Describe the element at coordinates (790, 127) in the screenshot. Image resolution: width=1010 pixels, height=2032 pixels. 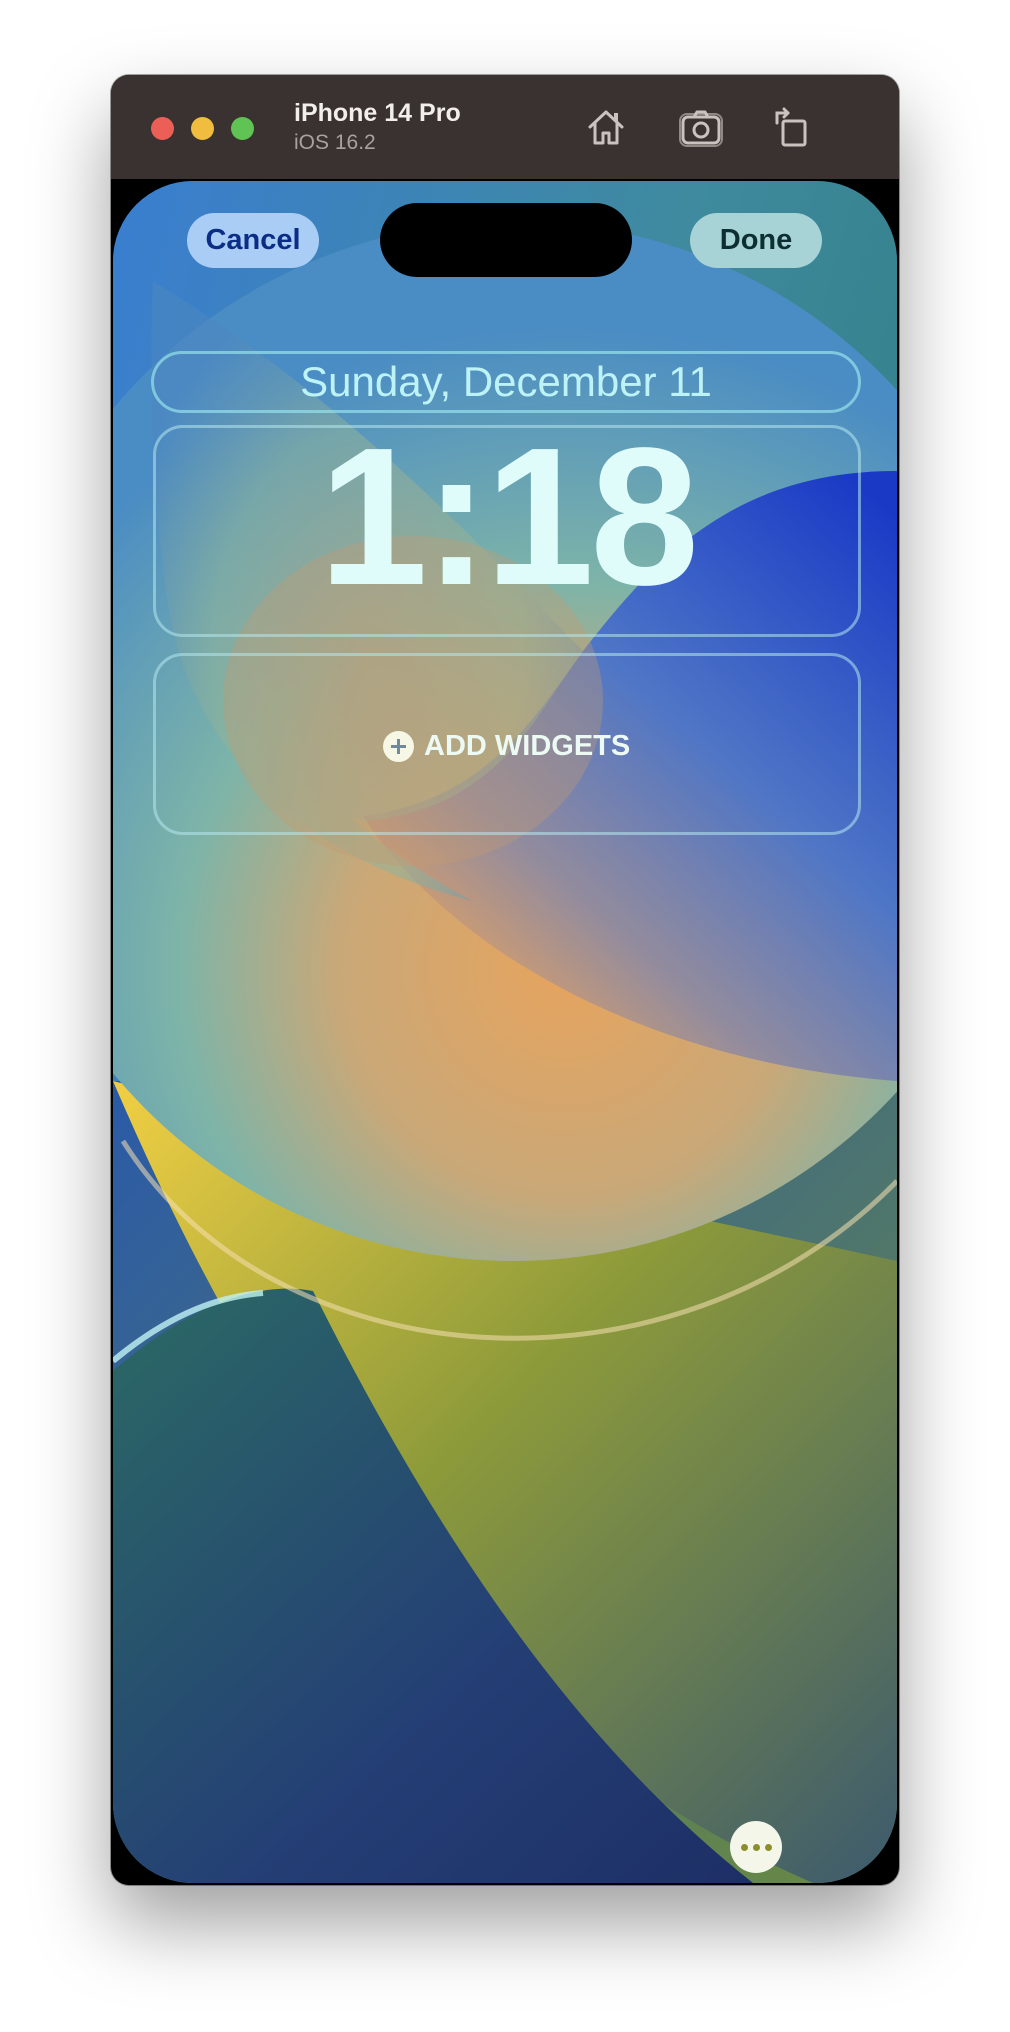
I see `rotate-icon` at that location.